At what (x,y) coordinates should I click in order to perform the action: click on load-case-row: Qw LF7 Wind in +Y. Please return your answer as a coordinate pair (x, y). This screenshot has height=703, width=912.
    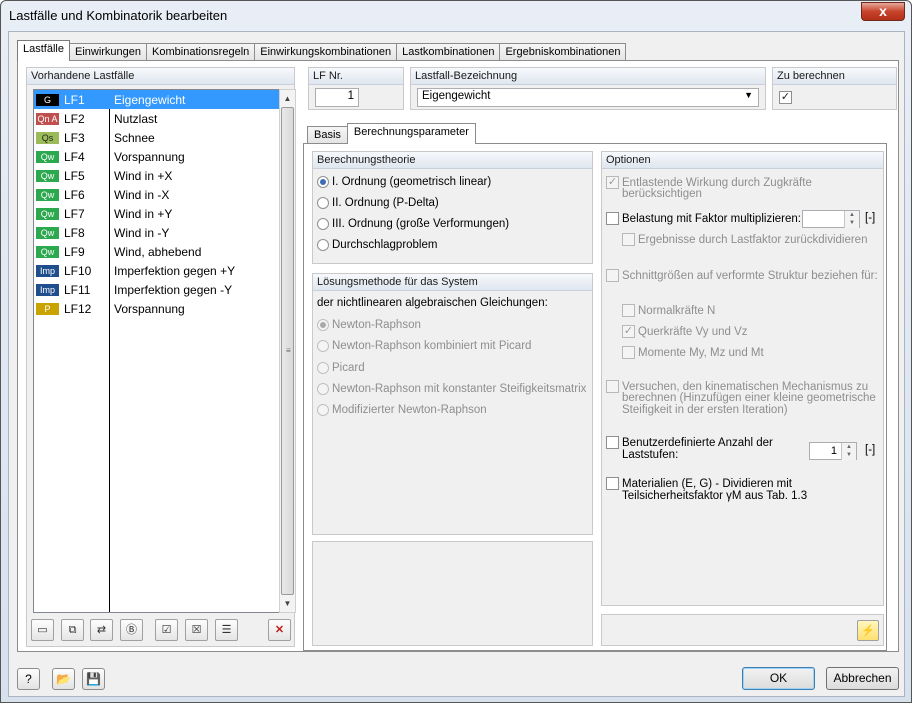
    Looking at the image, I should click on (158, 213).